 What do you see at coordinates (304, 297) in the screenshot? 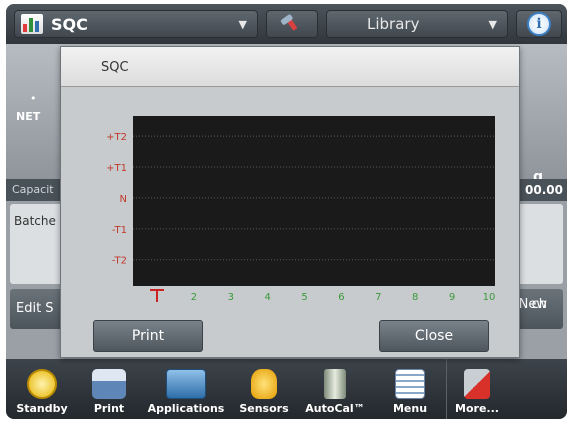
I see `chart-x-tick-label: 5` at bounding box center [304, 297].